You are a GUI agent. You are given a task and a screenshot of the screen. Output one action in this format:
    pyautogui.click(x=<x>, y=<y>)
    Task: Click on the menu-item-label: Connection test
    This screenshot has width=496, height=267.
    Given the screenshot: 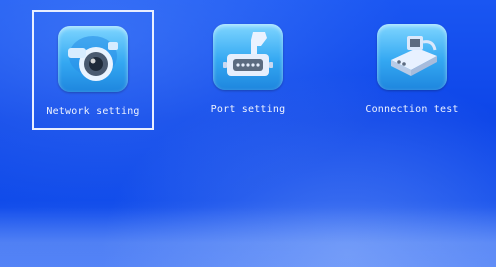 What is the action you would take?
    pyautogui.click(x=412, y=109)
    